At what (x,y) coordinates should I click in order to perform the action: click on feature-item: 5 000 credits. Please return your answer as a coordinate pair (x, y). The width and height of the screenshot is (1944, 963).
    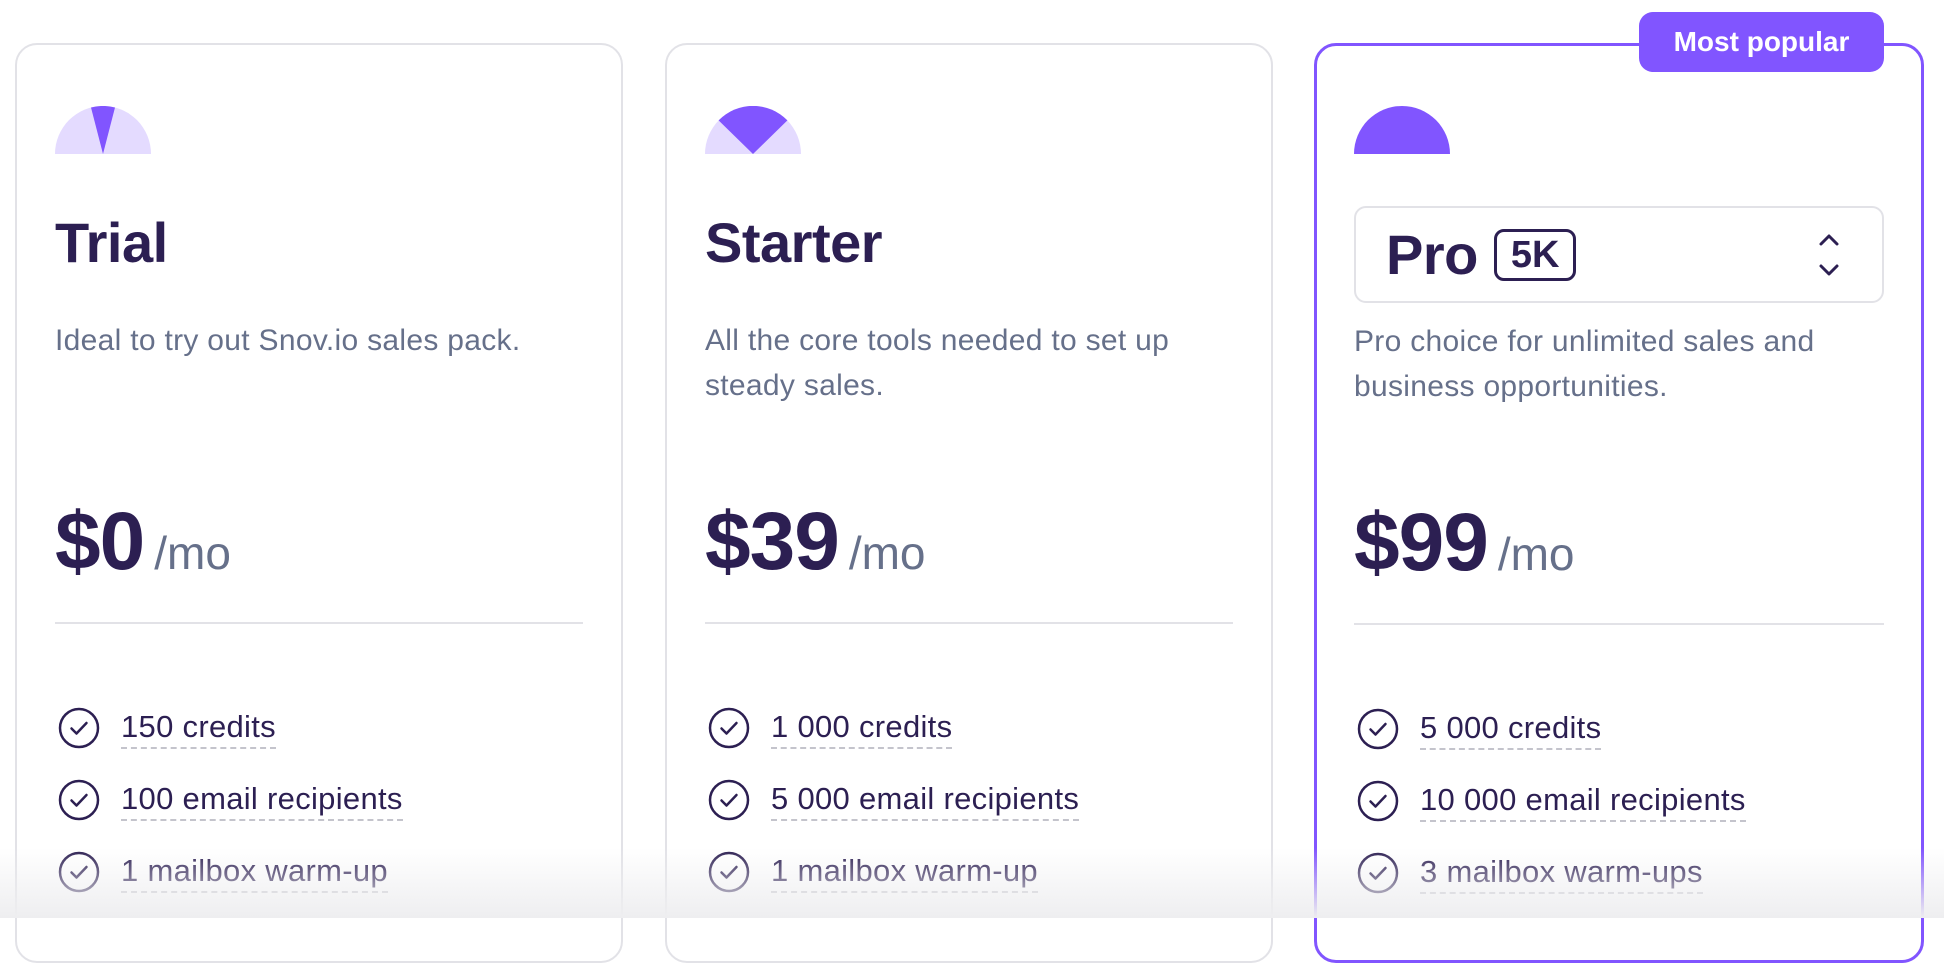
    Looking at the image, I should click on (1550, 729).